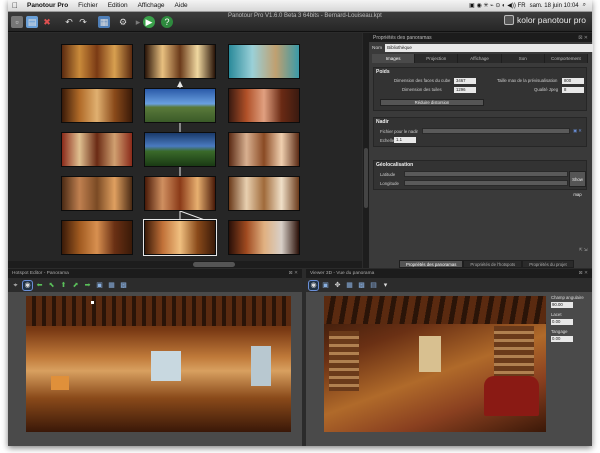 Image resolution: width=600 pixels, height=453 pixels. I want to click on cube-size-stepper: 3467, so click(465, 81).